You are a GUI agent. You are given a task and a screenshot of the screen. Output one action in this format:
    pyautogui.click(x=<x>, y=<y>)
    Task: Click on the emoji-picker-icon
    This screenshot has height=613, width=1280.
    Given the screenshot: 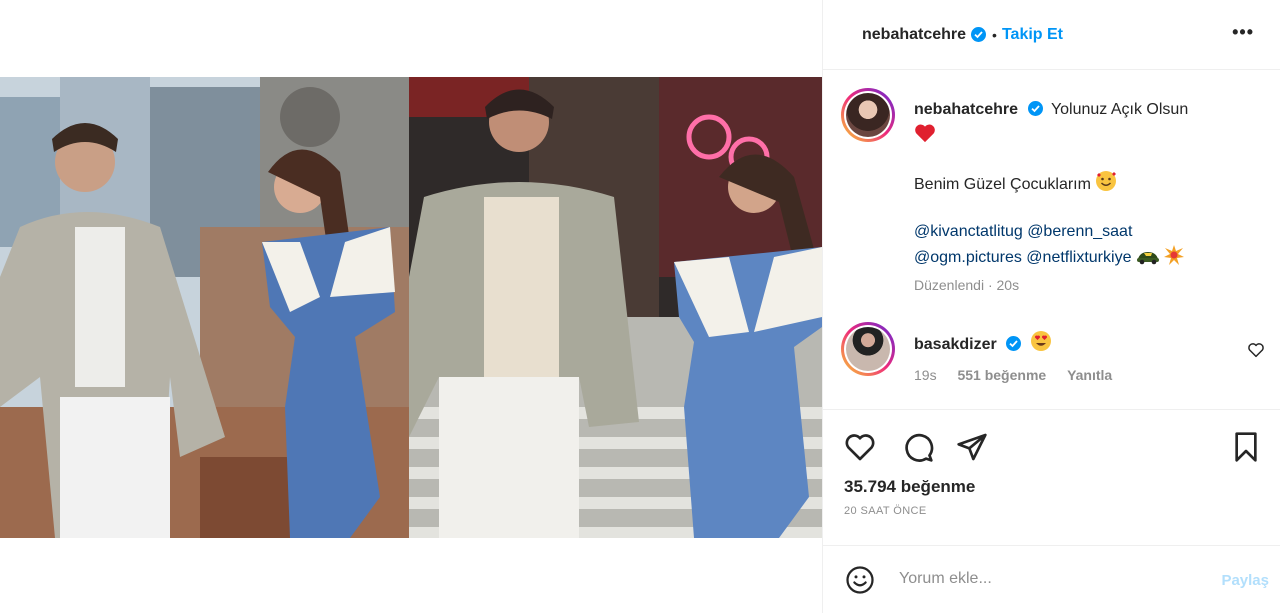 What is the action you would take?
    pyautogui.click(x=860, y=580)
    